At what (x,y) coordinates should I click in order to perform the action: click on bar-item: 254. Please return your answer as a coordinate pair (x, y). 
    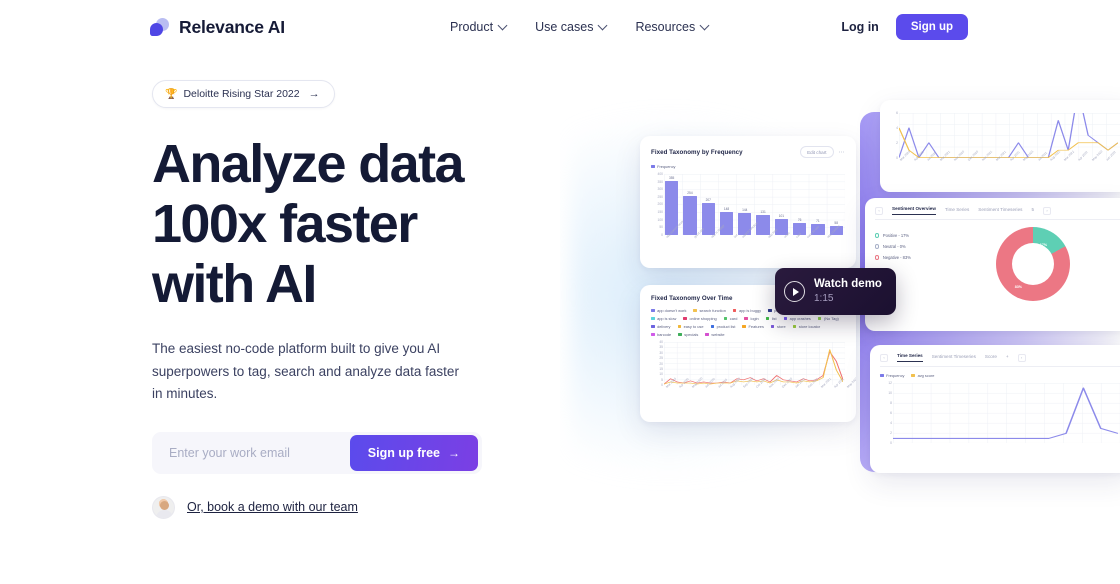
    Looking at the image, I should click on (690, 204).